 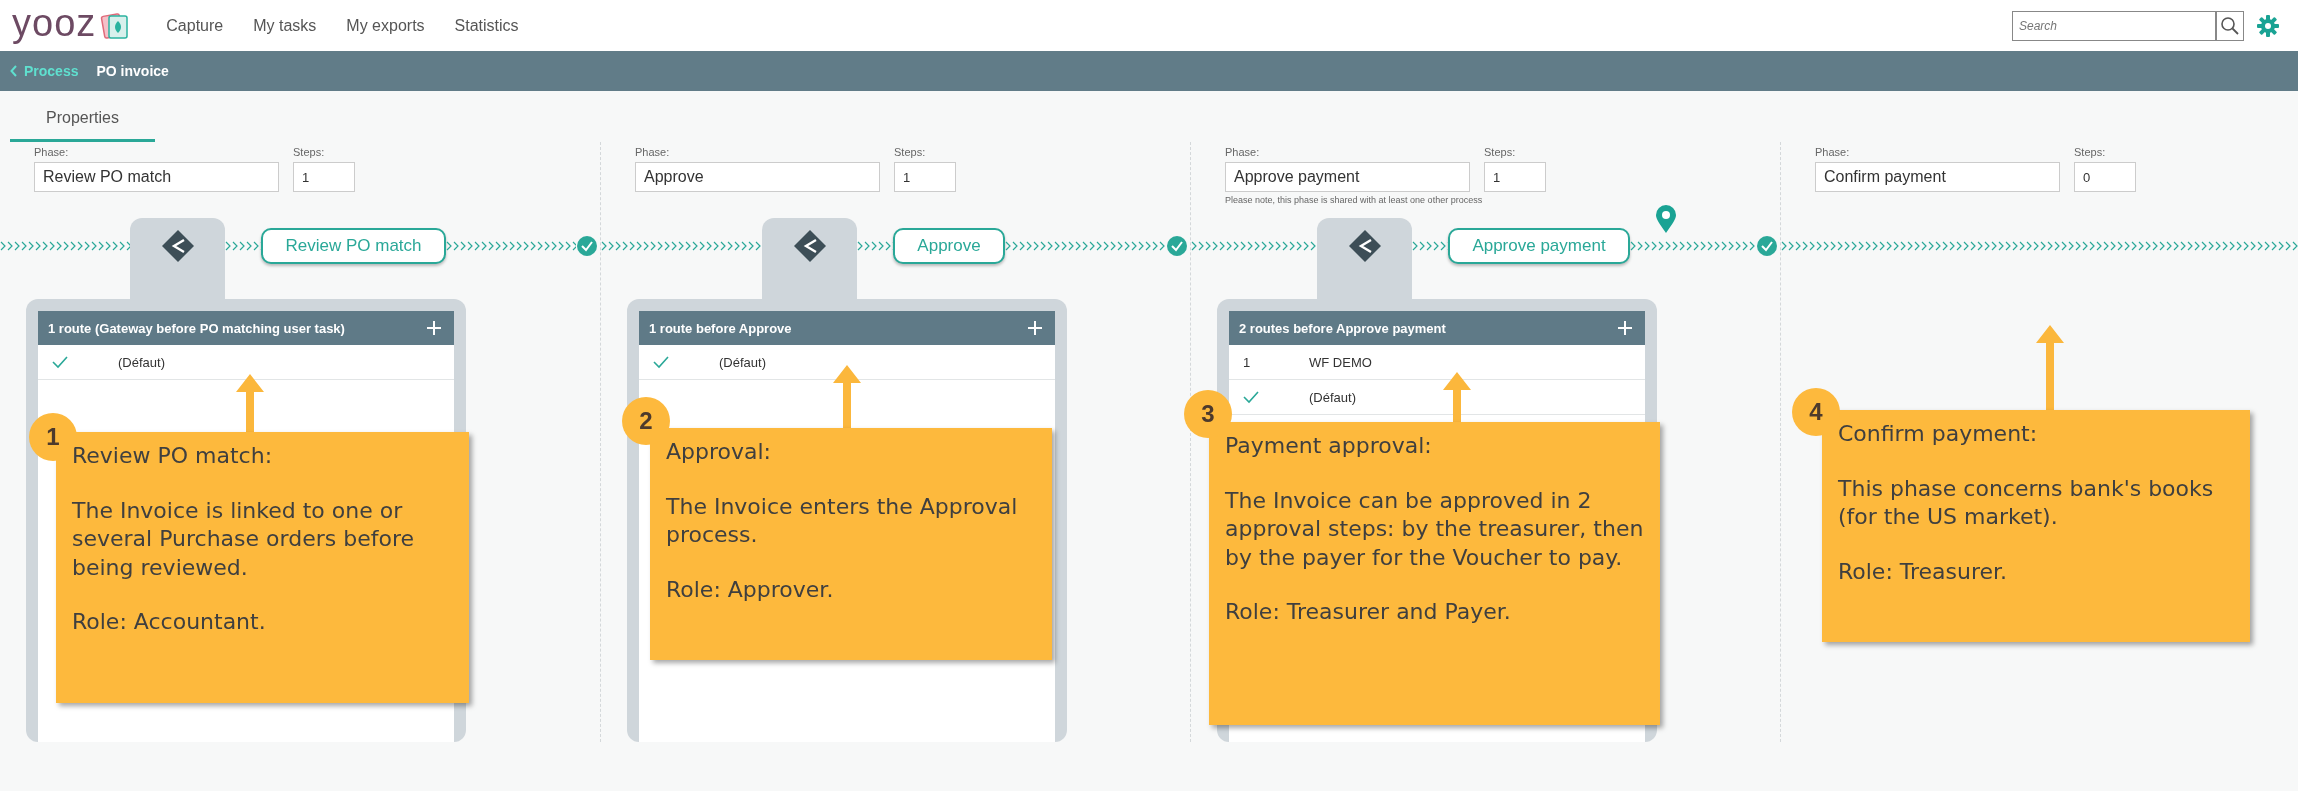 I want to click on settings-icon, so click(x=2268, y=25).